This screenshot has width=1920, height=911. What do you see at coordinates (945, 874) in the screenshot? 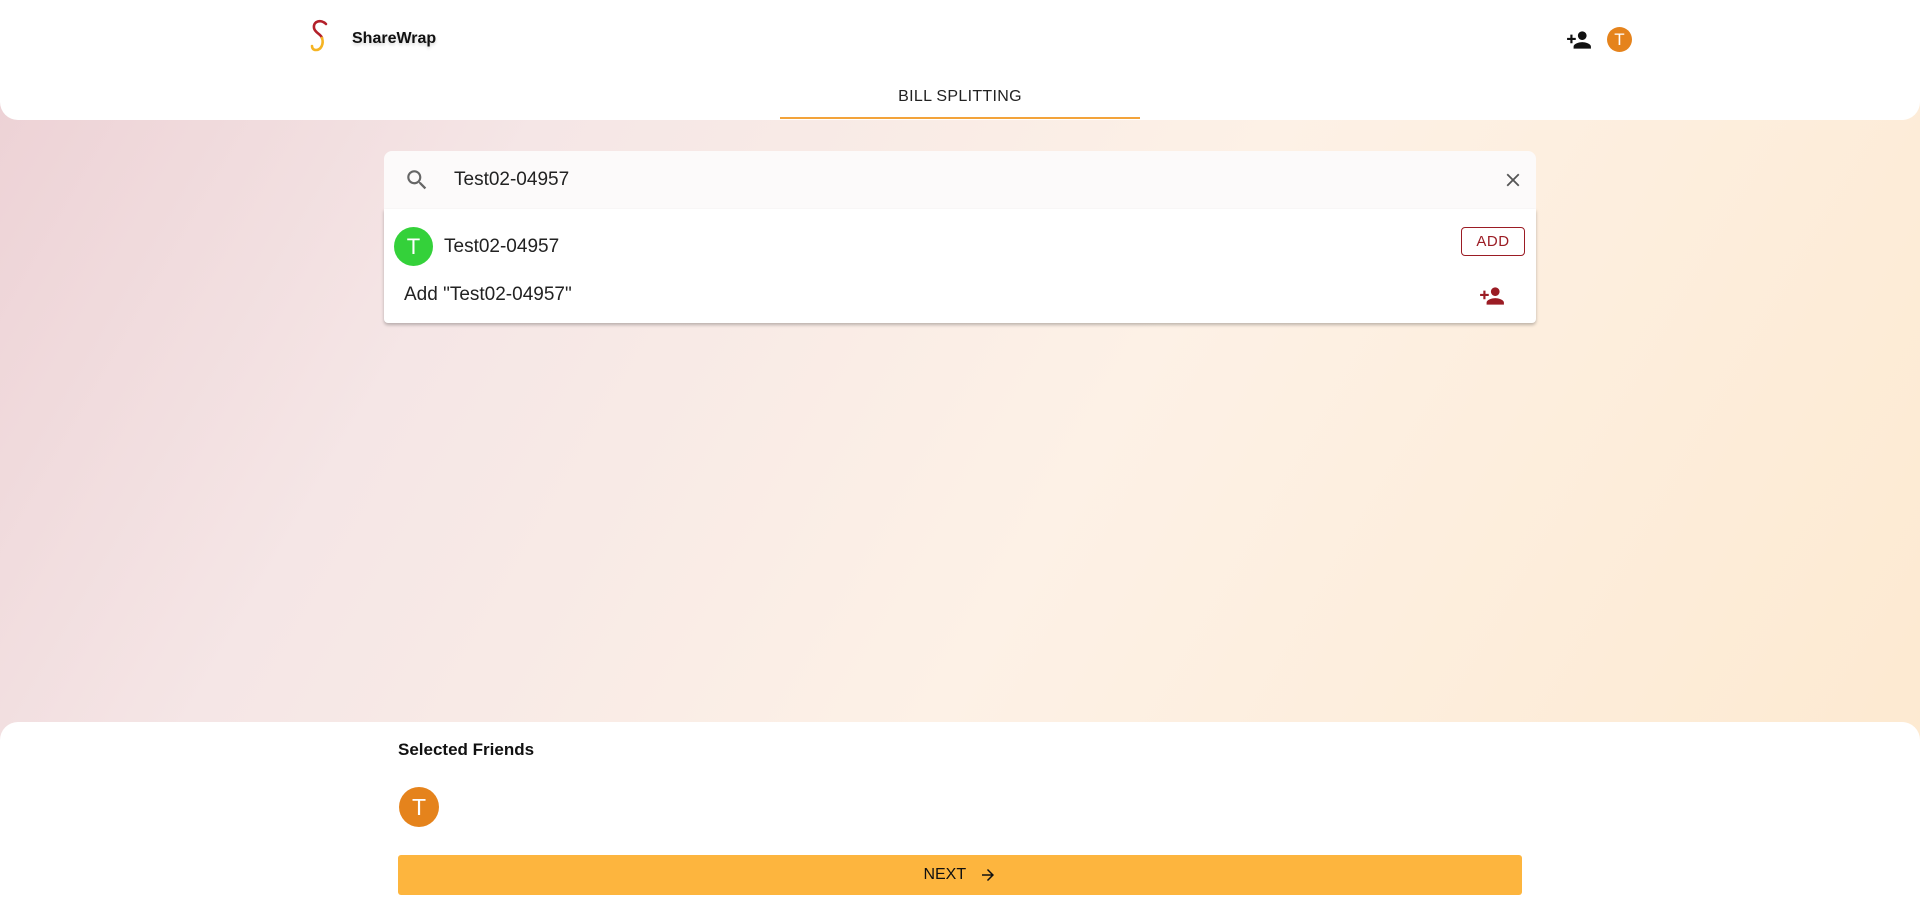
I see `next-button-label: NEXT` at bounding box center [945, 874].